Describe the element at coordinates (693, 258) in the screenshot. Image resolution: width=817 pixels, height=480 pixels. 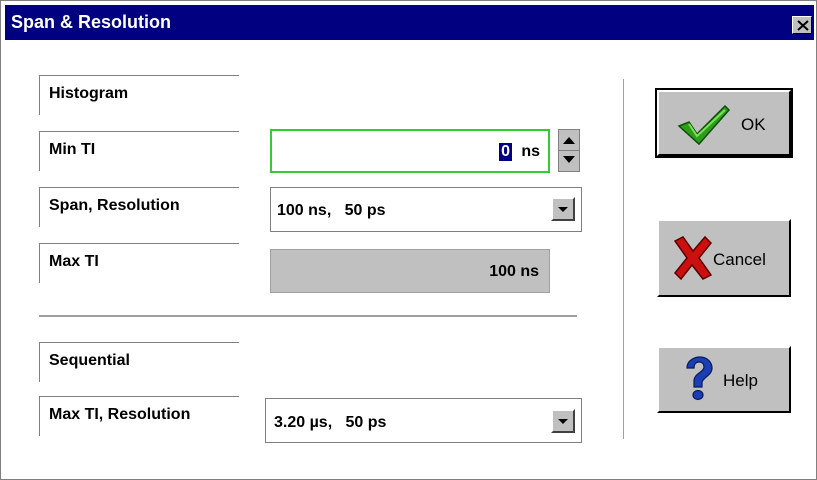
I see `cancel-x-icon` at that location.